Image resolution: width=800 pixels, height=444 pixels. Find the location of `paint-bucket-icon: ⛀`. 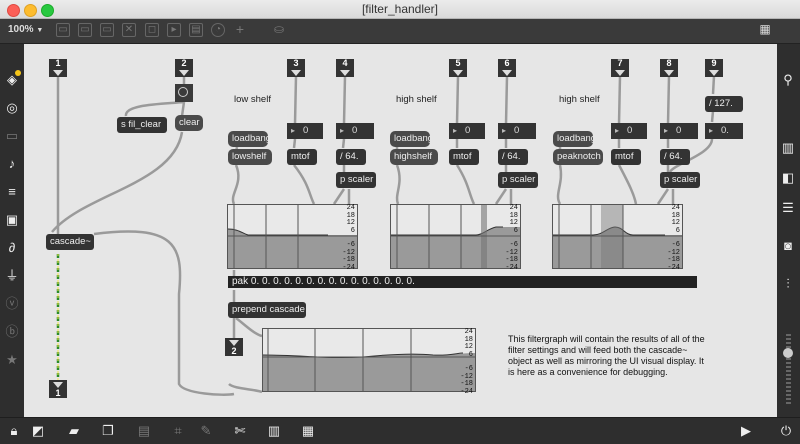

paint-bucket-icon: ⛀ is located at coordinates (279, 30).